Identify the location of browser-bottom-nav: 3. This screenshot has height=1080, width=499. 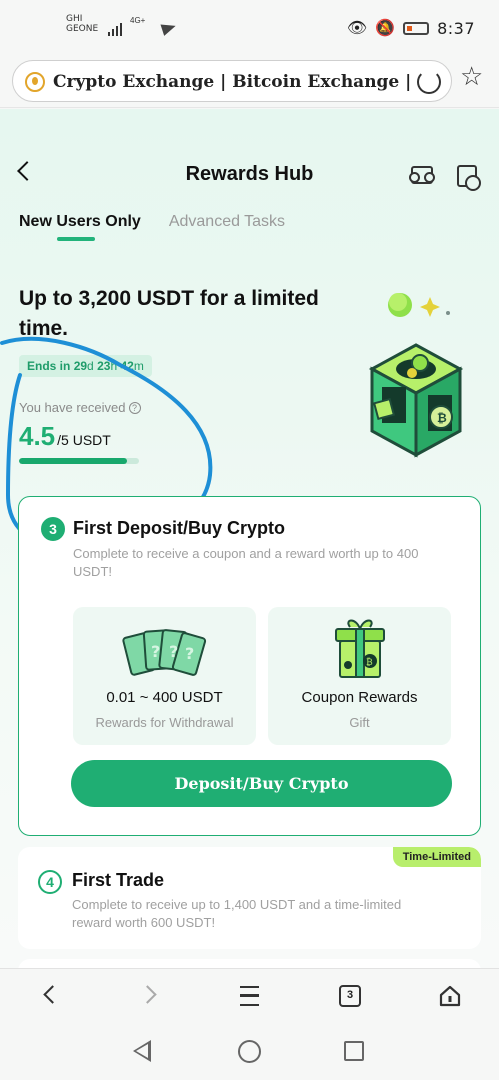
(249, 996).